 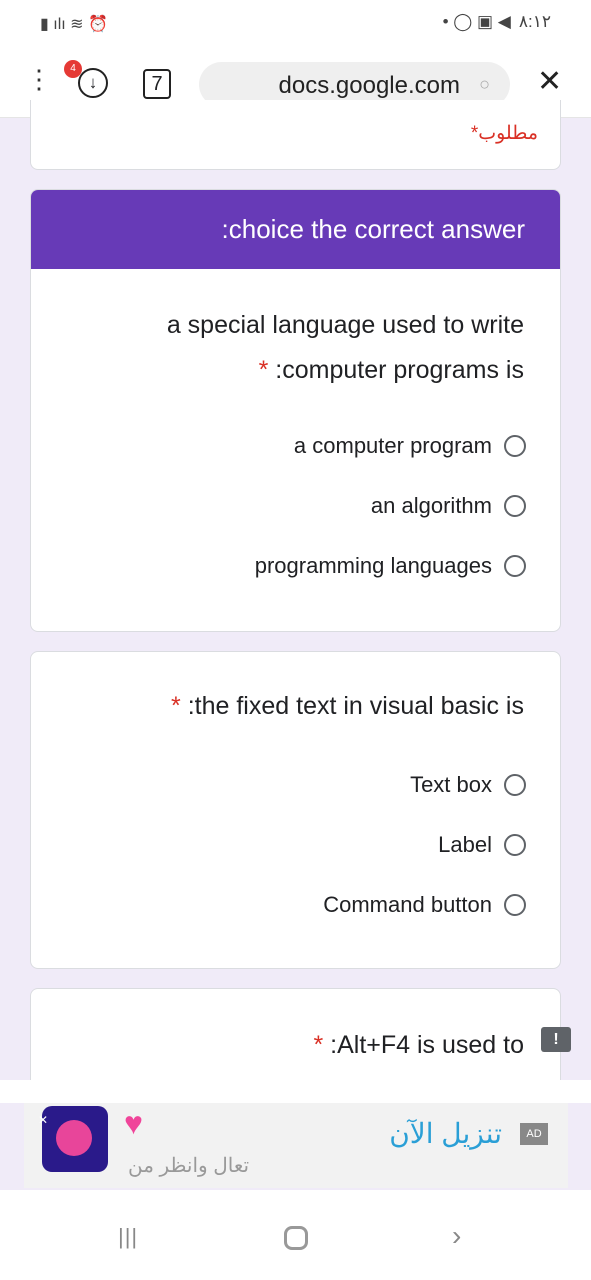 What do you see at coordinates (295, 135) in the screenshot?
I see `required-card: *مطلوب` at bounding box center [295, 135].